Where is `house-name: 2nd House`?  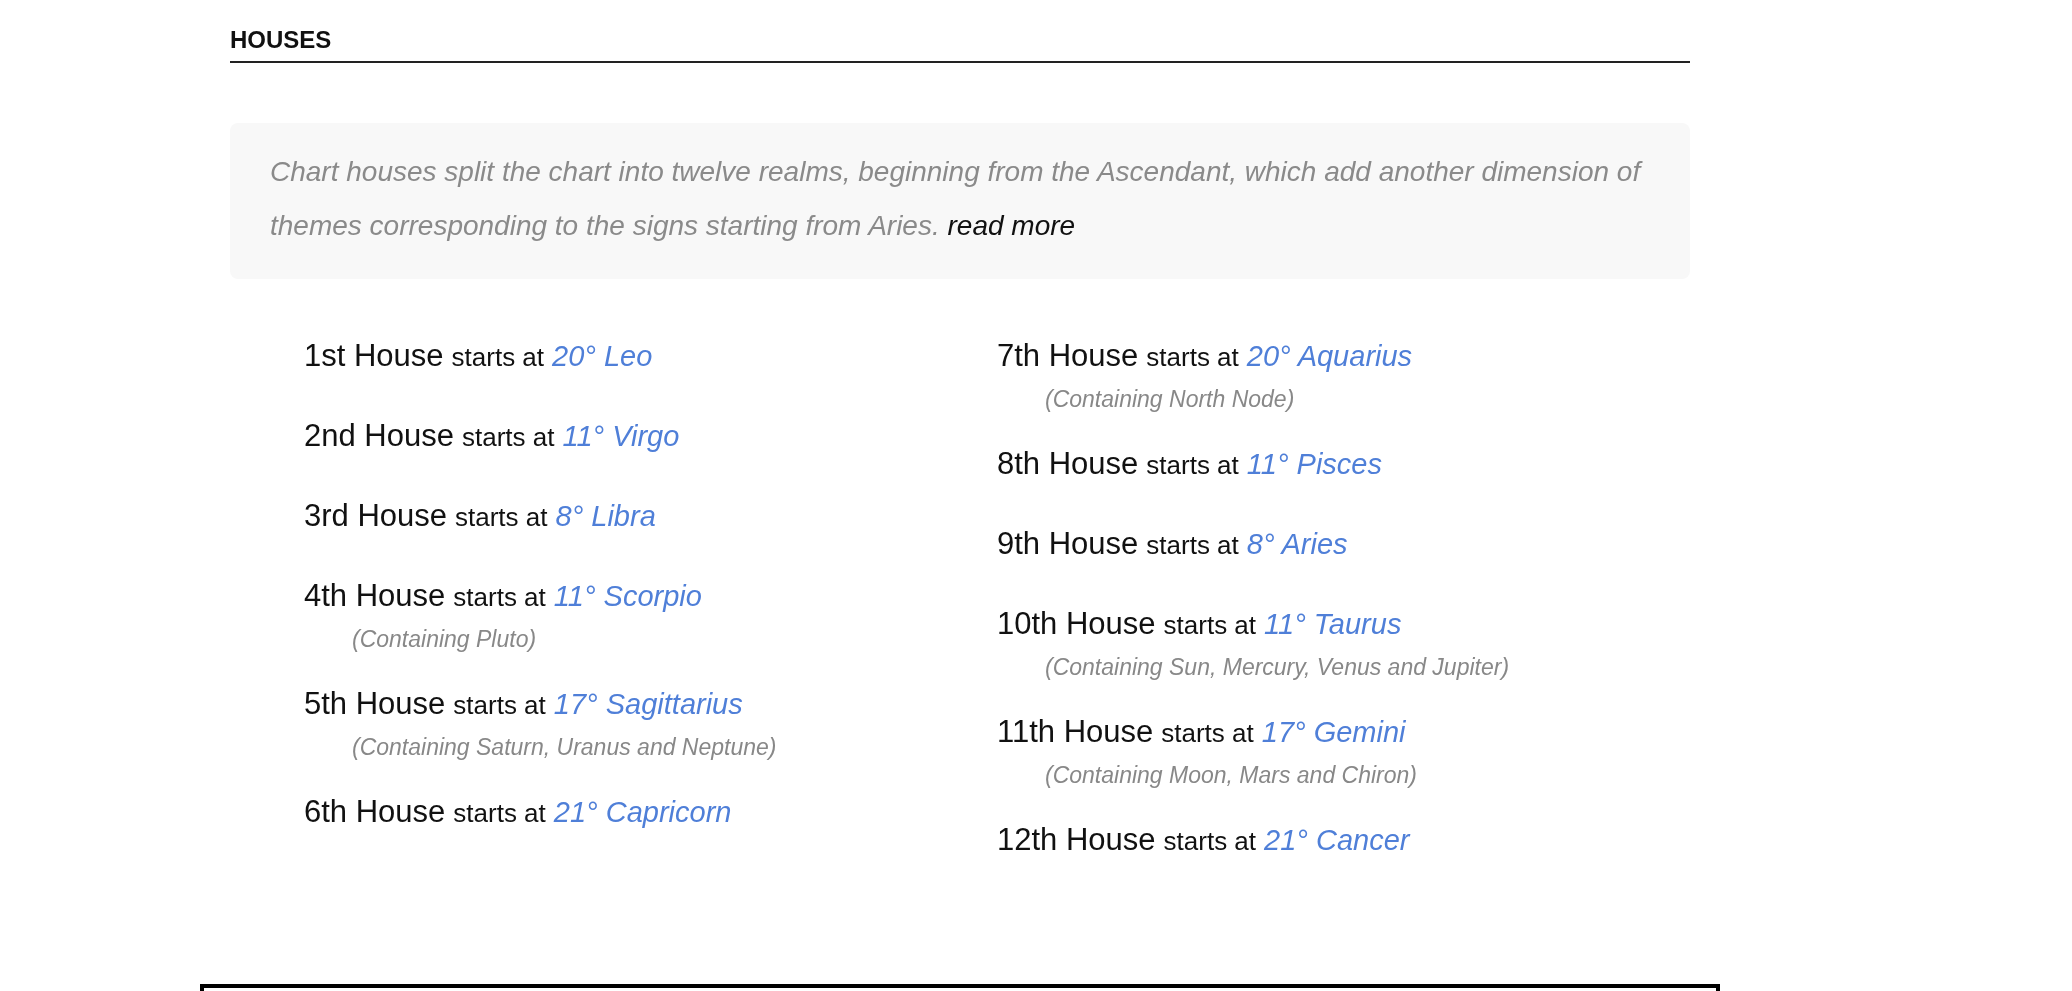
house-name: 2nd House is located at coordinates (379, 436).